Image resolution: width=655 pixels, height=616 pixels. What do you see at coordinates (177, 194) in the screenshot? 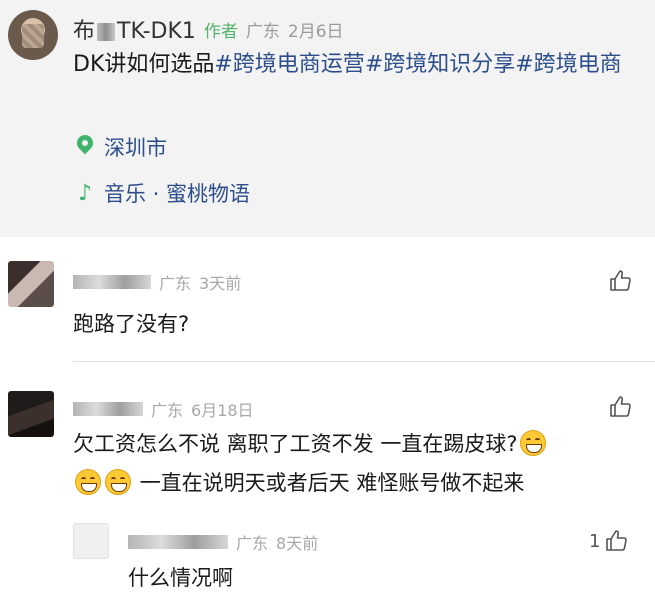
I see `music-label: 音乐 · 蜜桃物语` at bounding box center [177, 194].